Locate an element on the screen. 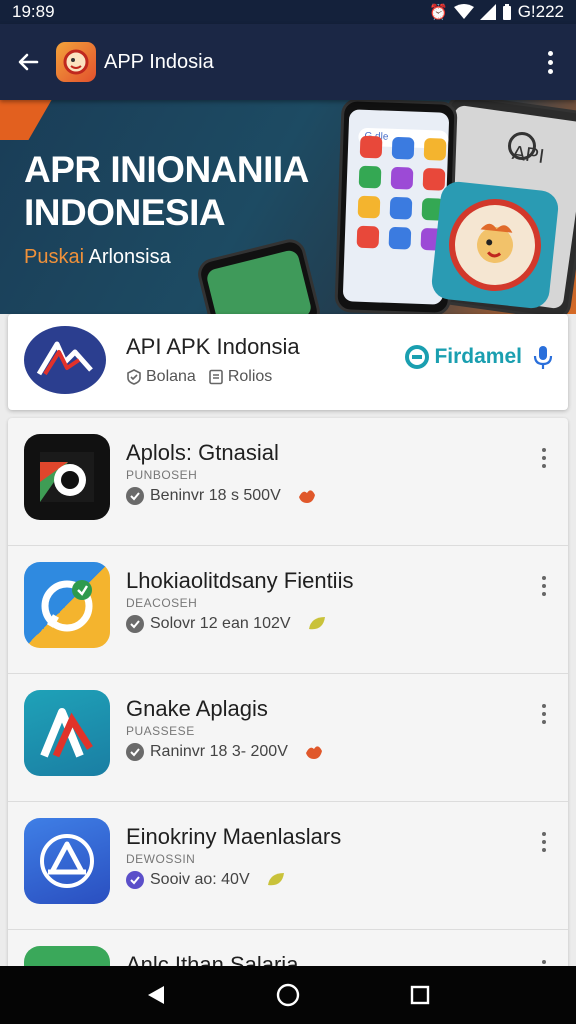  app-title: Aplols: Gtnasial is located at coordinates (202, 452).